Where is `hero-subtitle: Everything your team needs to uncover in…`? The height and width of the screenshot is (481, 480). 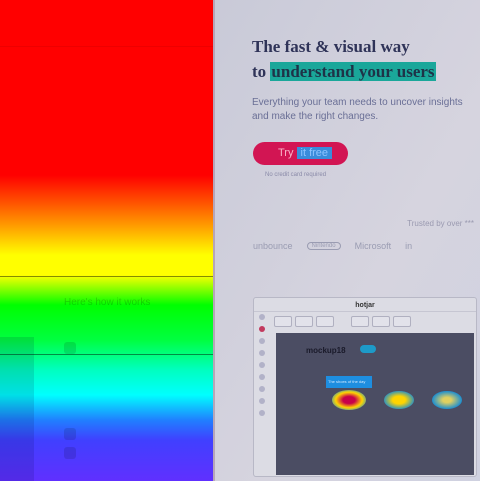
hero-subtitle: Everything your team needs to uncover in… is located at coordinates (357, 109).